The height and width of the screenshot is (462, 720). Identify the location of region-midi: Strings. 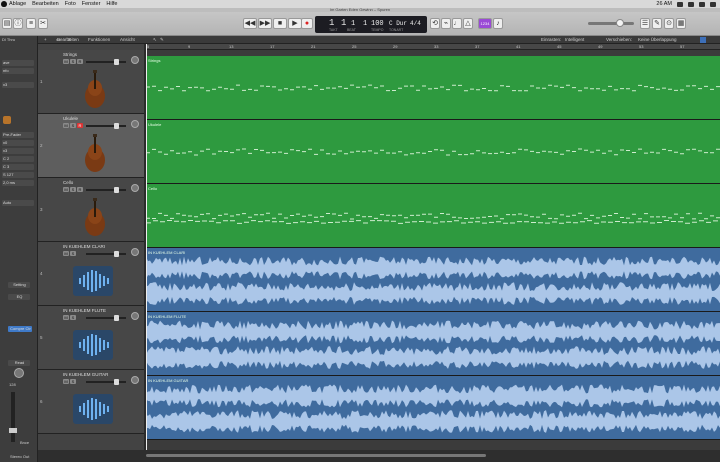
(433, 88).